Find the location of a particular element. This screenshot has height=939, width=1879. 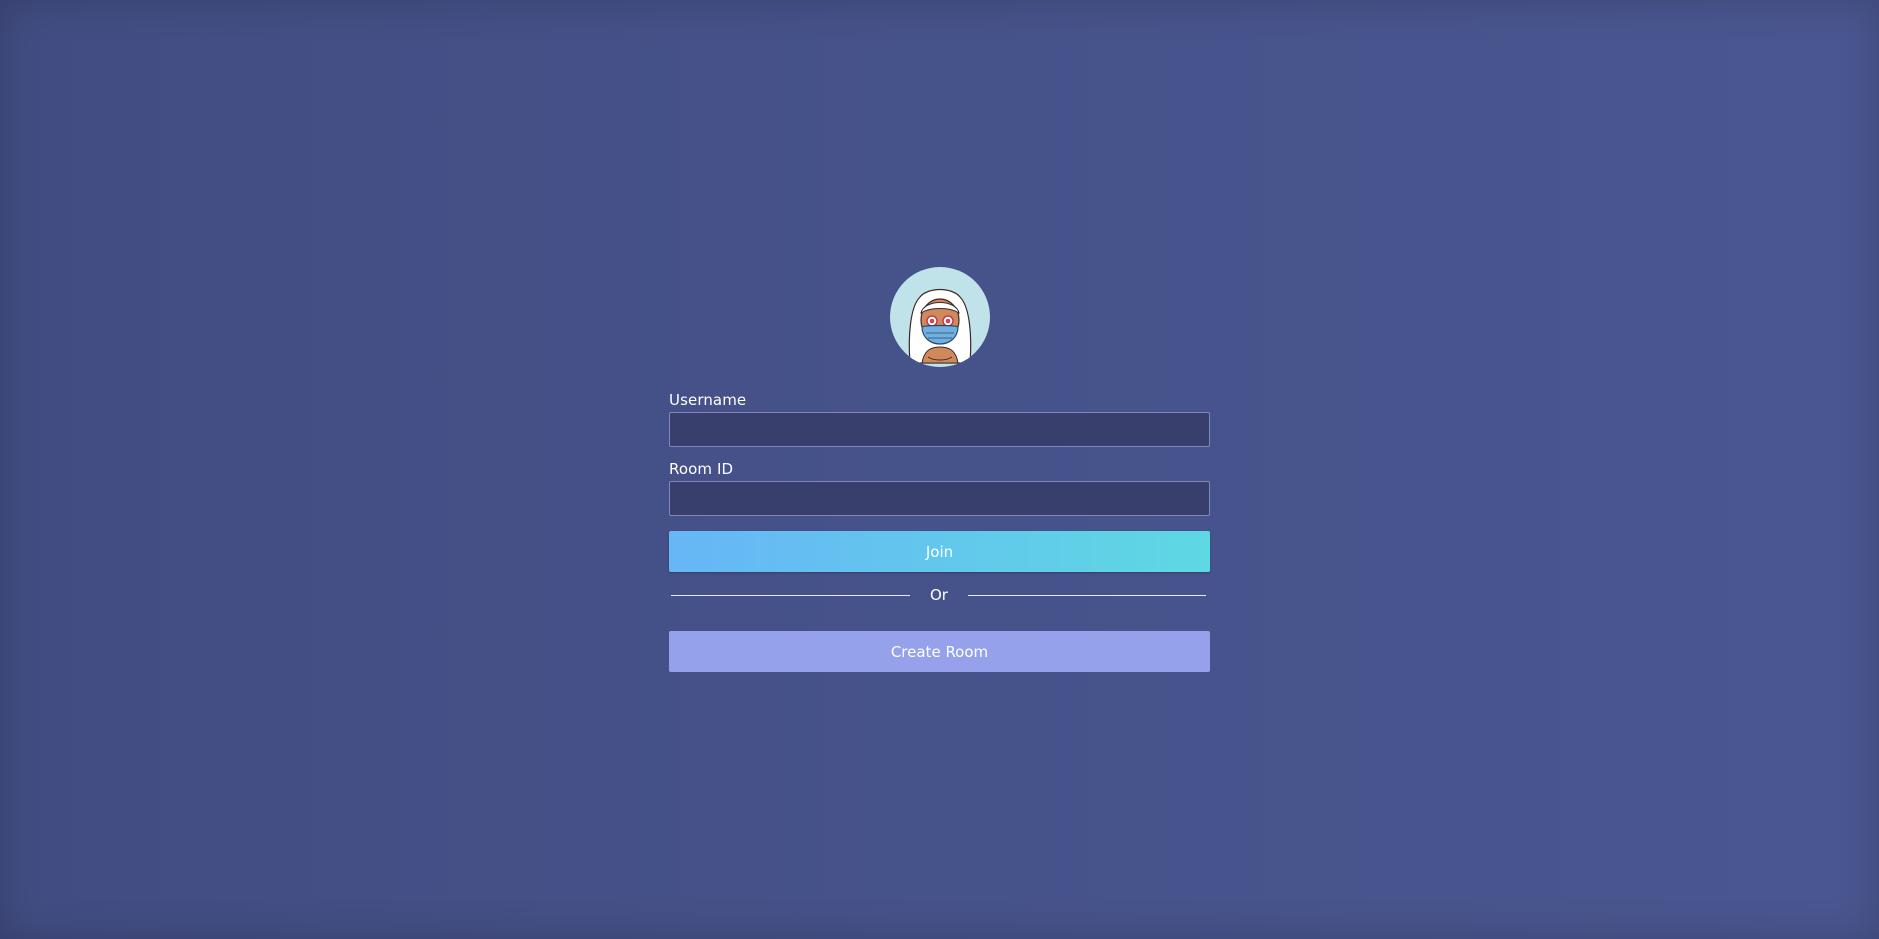

divider-text: Or is located at coordinates (939, 595).